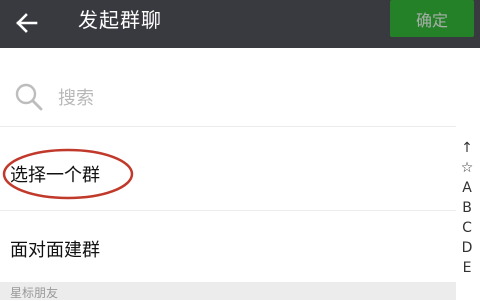  I want to click on alphabet-index-bar: ↑ ☆ A B C D E, so click(467, 219).